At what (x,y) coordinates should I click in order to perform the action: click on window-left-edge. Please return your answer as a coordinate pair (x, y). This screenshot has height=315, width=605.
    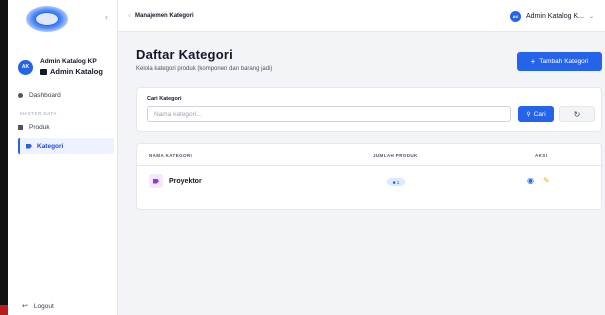
    Looking at the image, I should click on (4, 157).